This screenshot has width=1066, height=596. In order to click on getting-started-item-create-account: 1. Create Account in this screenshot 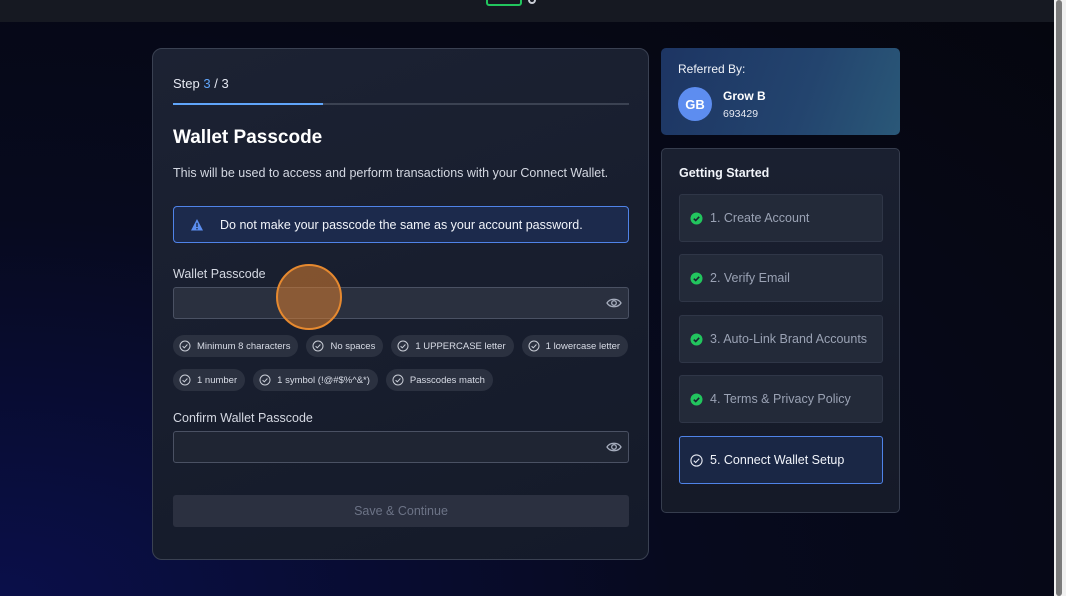, I will do `click(781, 218)`.